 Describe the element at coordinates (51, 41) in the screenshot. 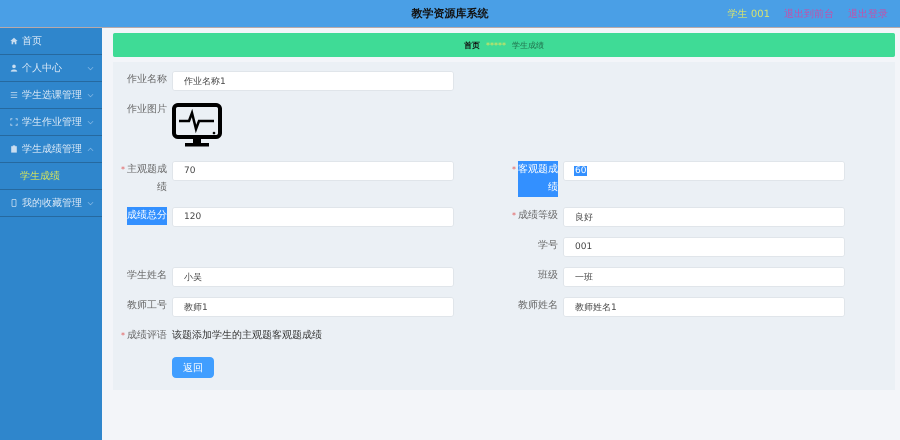

I see `sidebar-item: 首页` at that location.